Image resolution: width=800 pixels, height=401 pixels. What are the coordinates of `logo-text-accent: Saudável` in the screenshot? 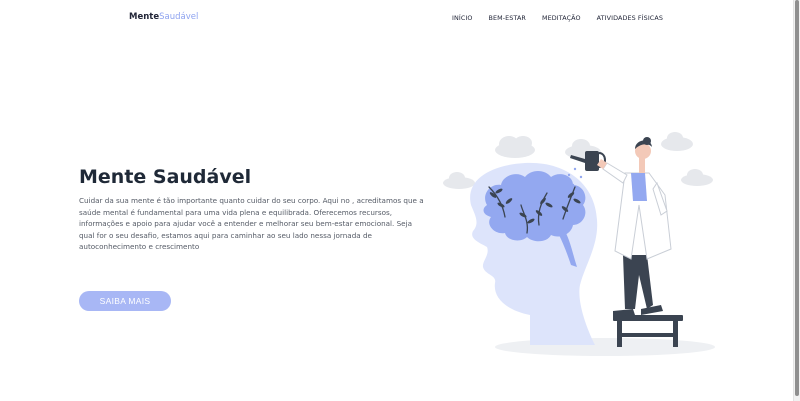 It's located at (179, 17).